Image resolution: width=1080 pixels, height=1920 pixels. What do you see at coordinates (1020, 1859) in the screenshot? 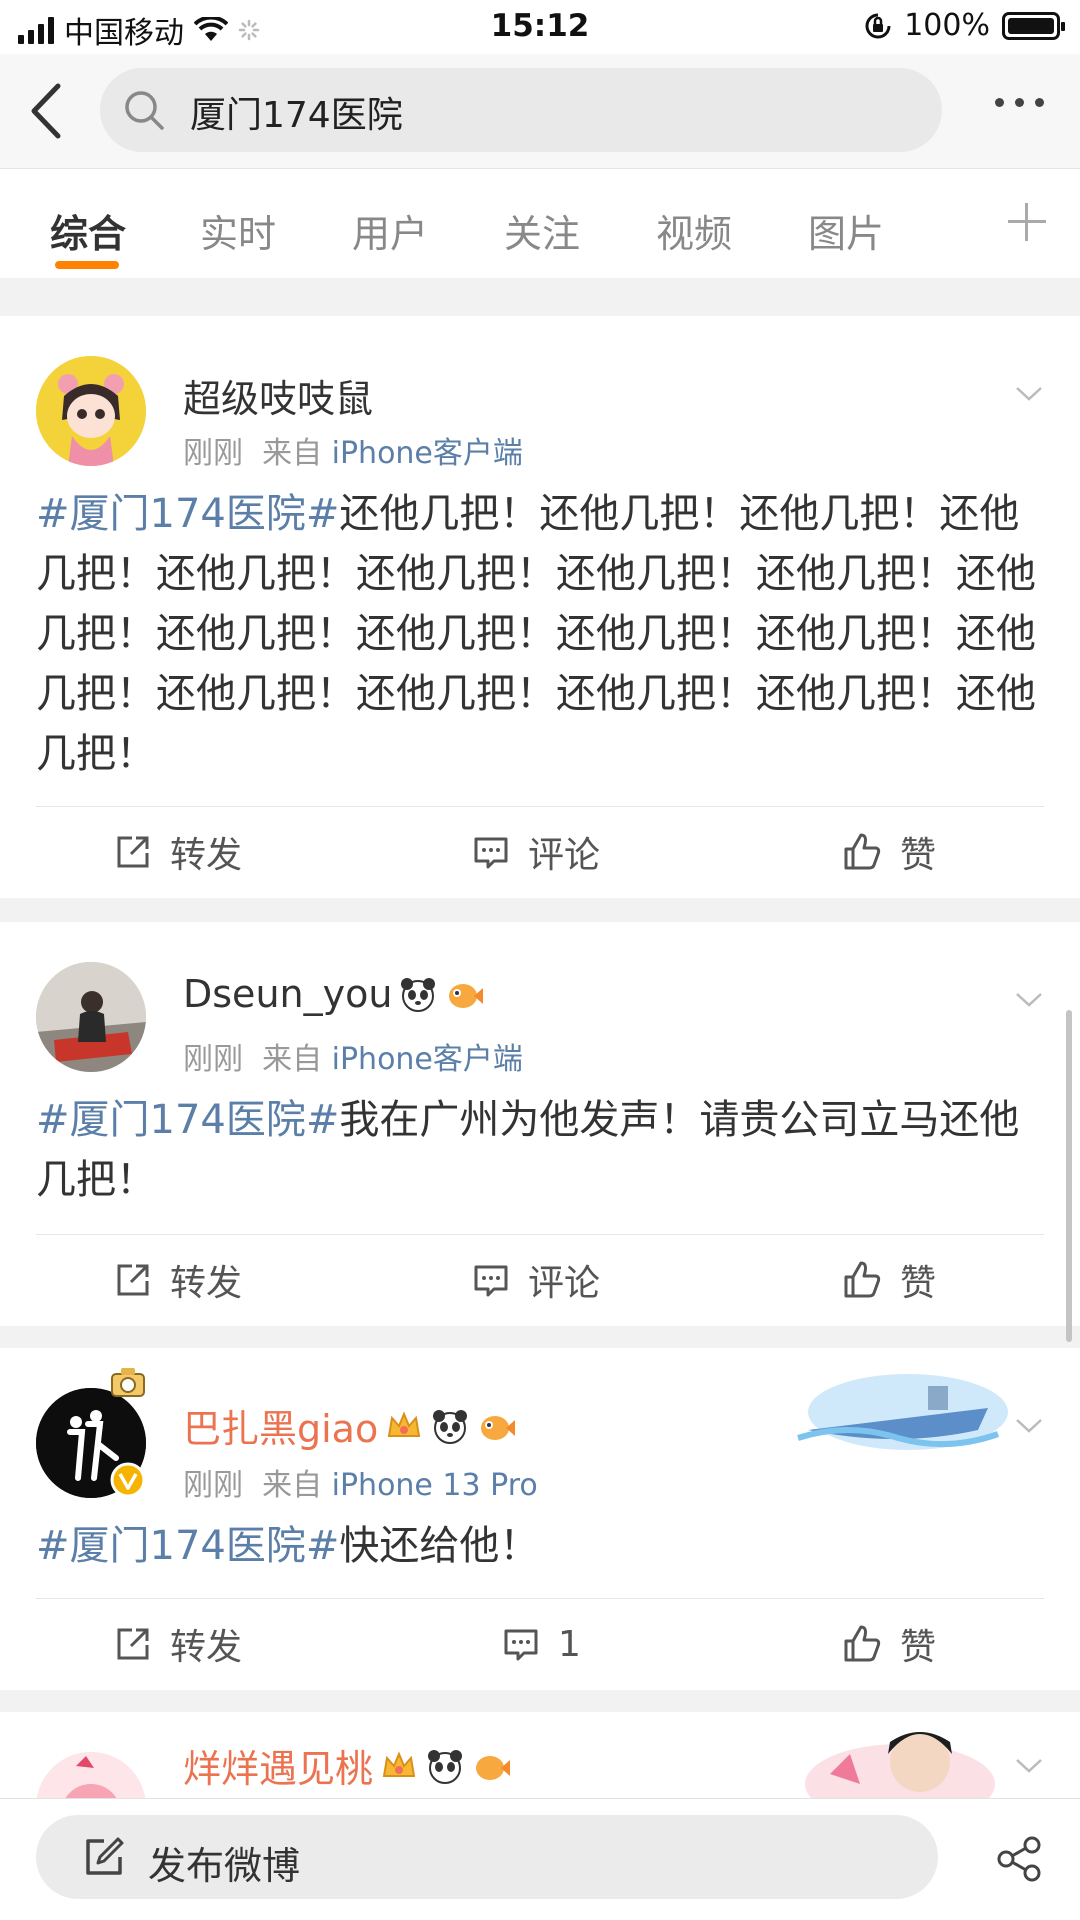
I see `share-network-icon` at bounding box center [1020, 1859].